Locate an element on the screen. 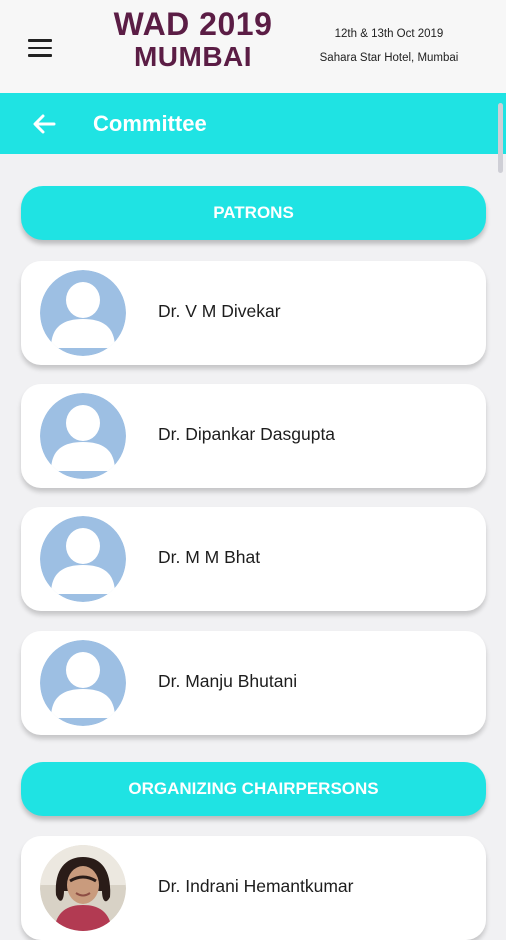 Image resolution: width=506 pixels, height=940 pixels. section-header-organizing-chairpersons: ORGANIZING CHAIRPERSONS is located at coordinates (253, 789).